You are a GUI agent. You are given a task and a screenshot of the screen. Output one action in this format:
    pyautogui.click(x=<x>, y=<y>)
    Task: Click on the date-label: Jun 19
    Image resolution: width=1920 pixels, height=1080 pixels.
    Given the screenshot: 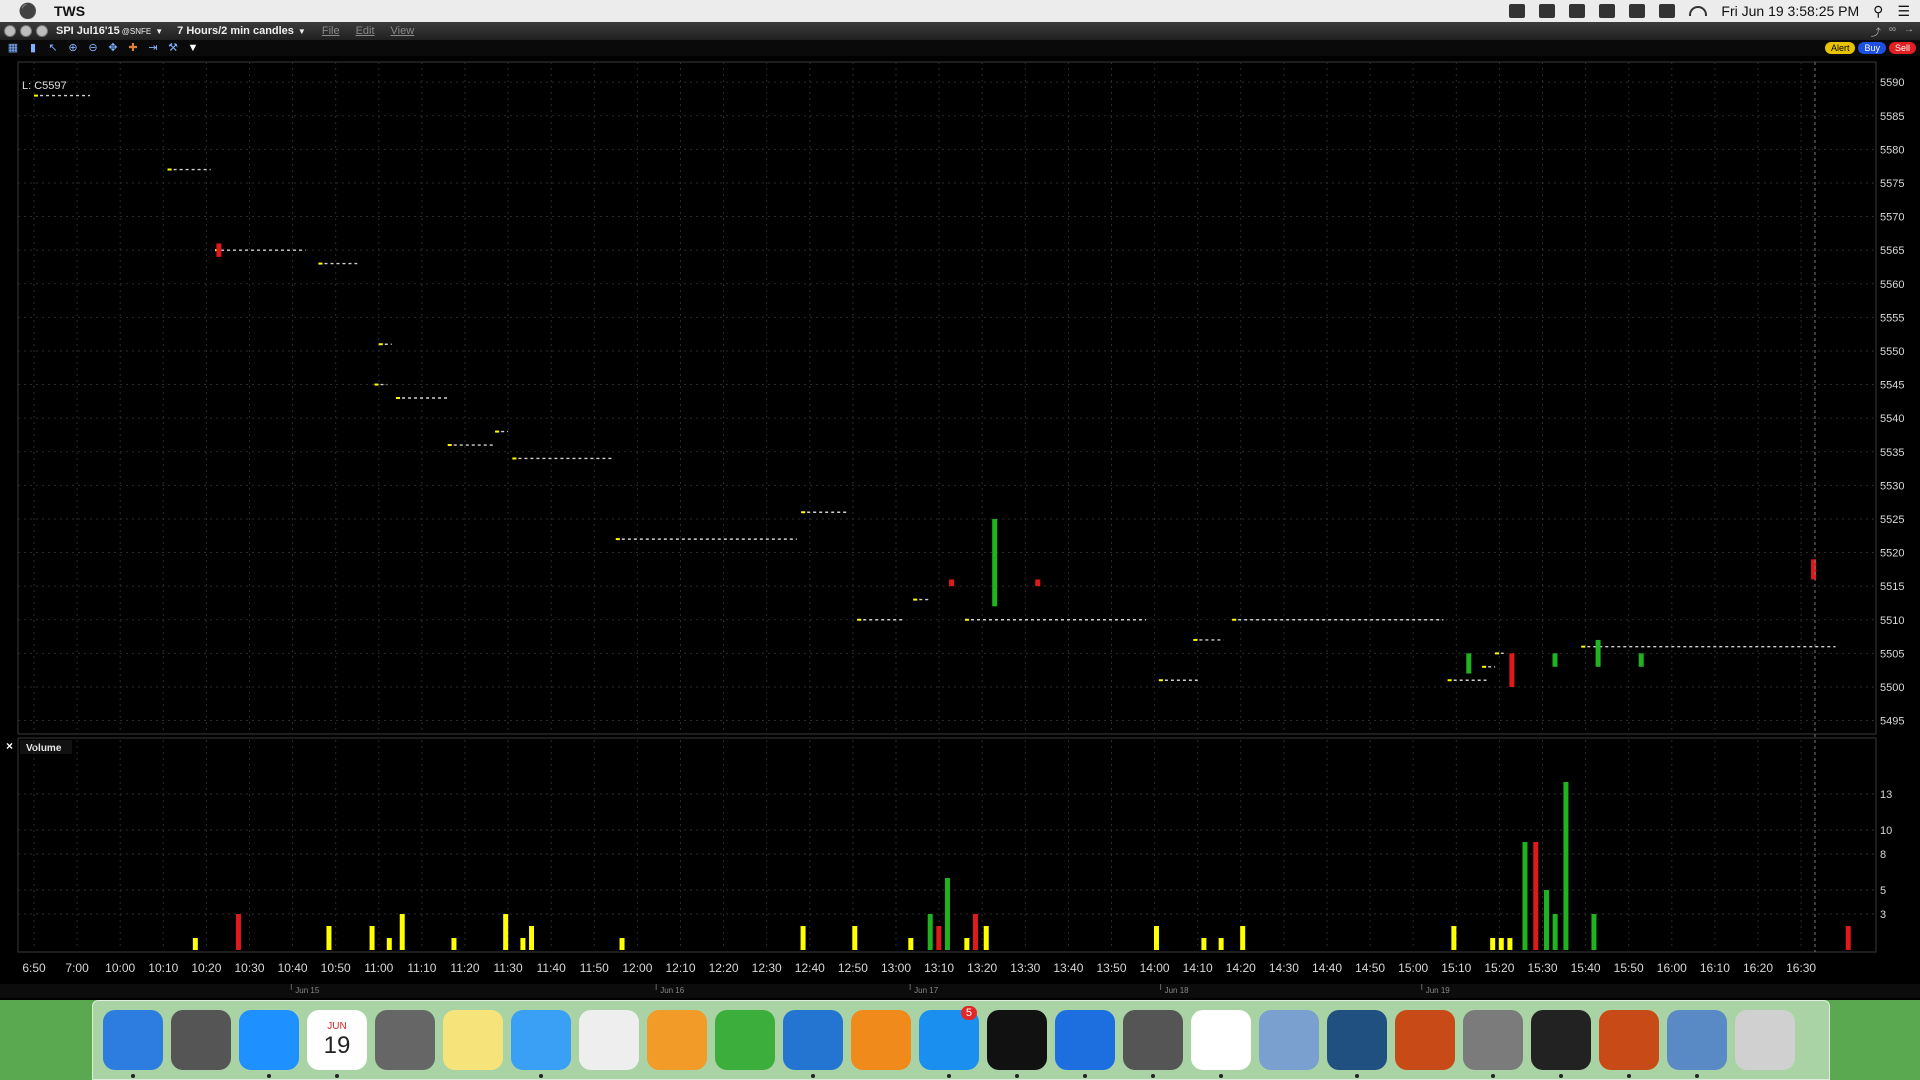 What is the action you would take?
    pyautogui.click(x=1438, y=990)
    